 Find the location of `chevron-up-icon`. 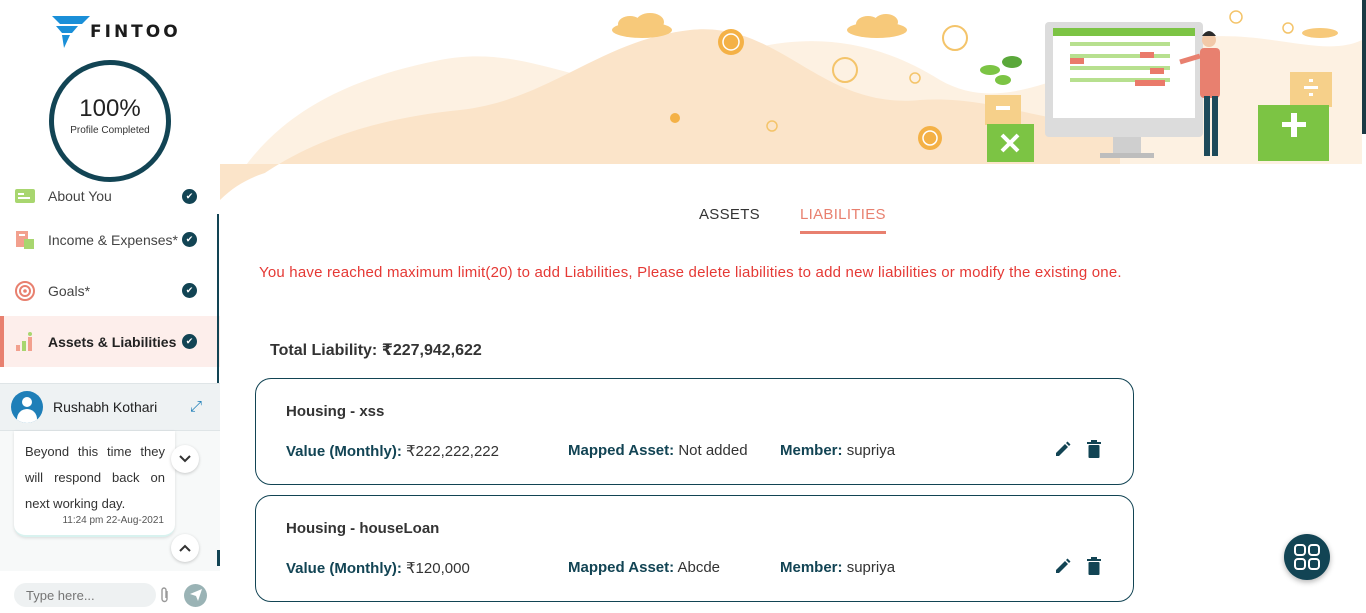

chevron-up-icon is located at coordinates (185, 548).